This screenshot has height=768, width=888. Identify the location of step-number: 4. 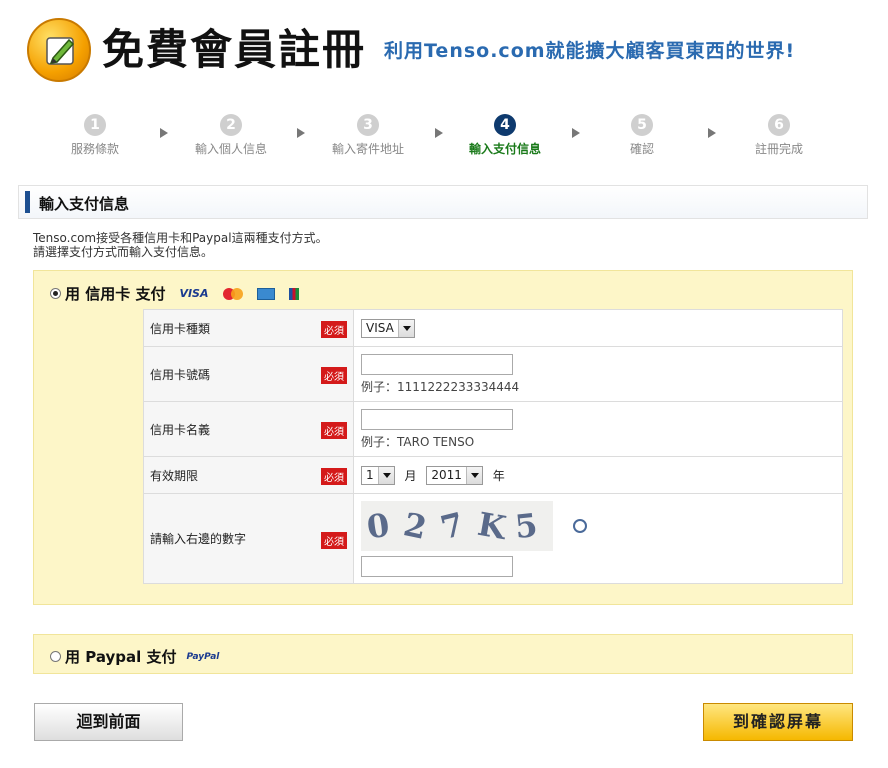
(505, 125).